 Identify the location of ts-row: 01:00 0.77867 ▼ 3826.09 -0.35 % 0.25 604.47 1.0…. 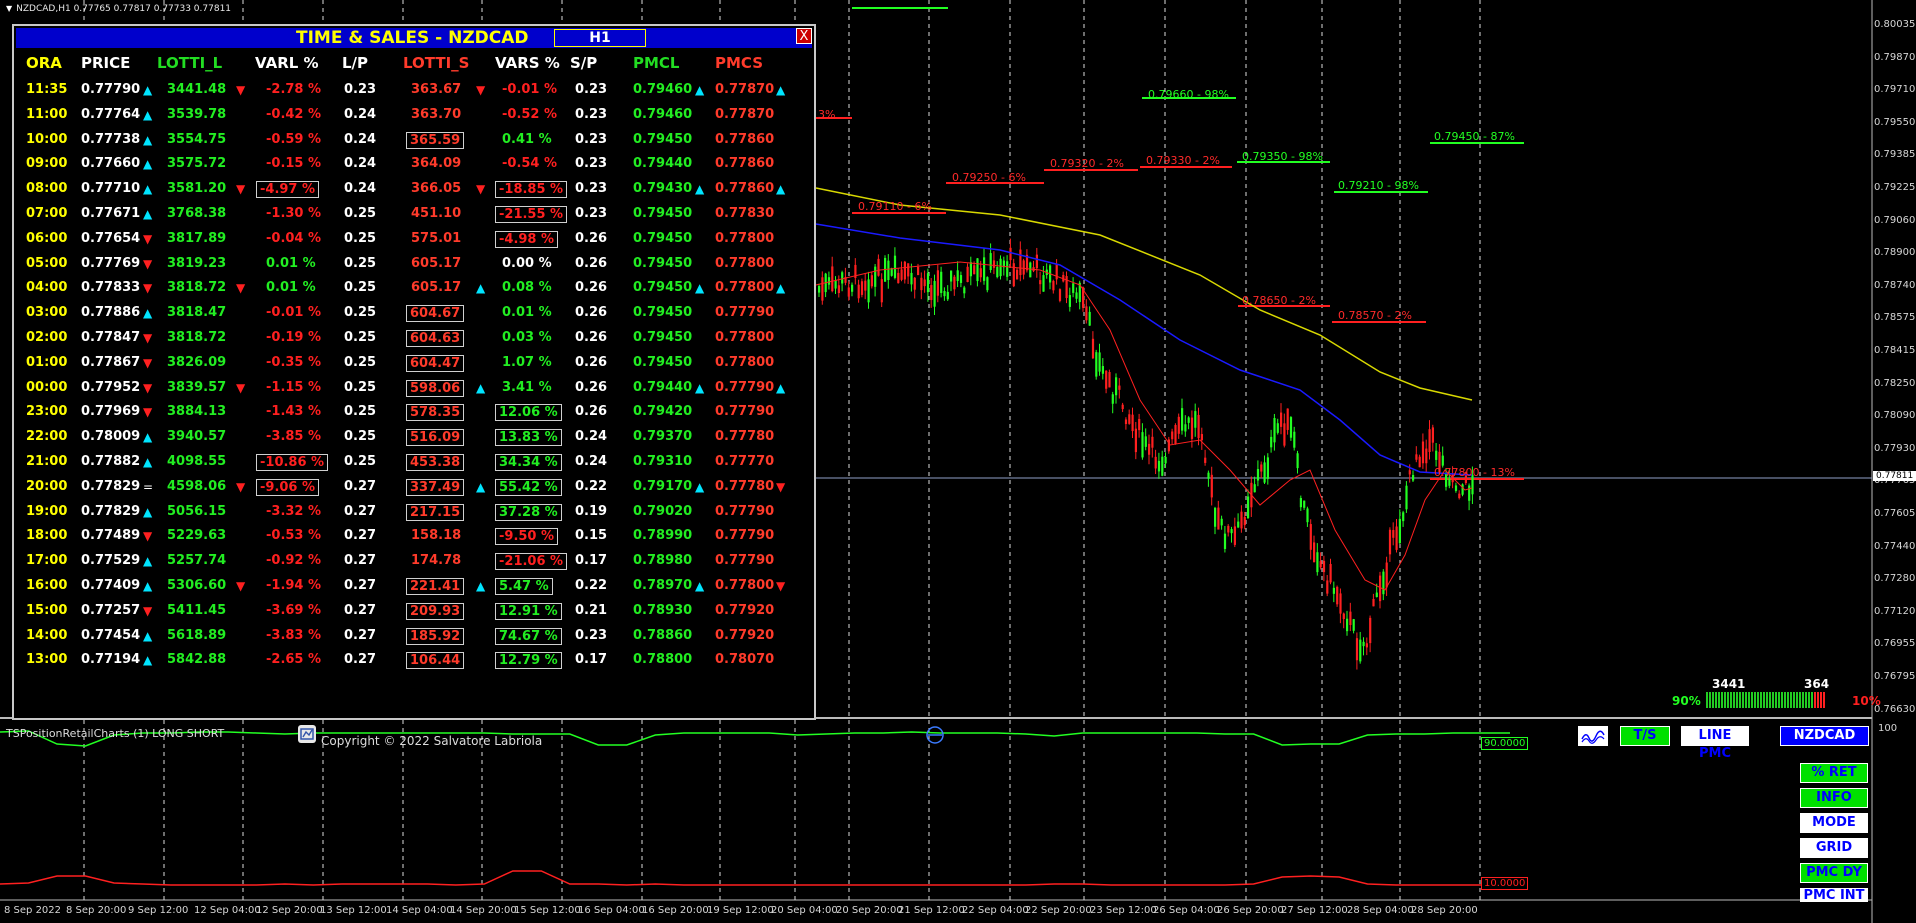
(414, 365).